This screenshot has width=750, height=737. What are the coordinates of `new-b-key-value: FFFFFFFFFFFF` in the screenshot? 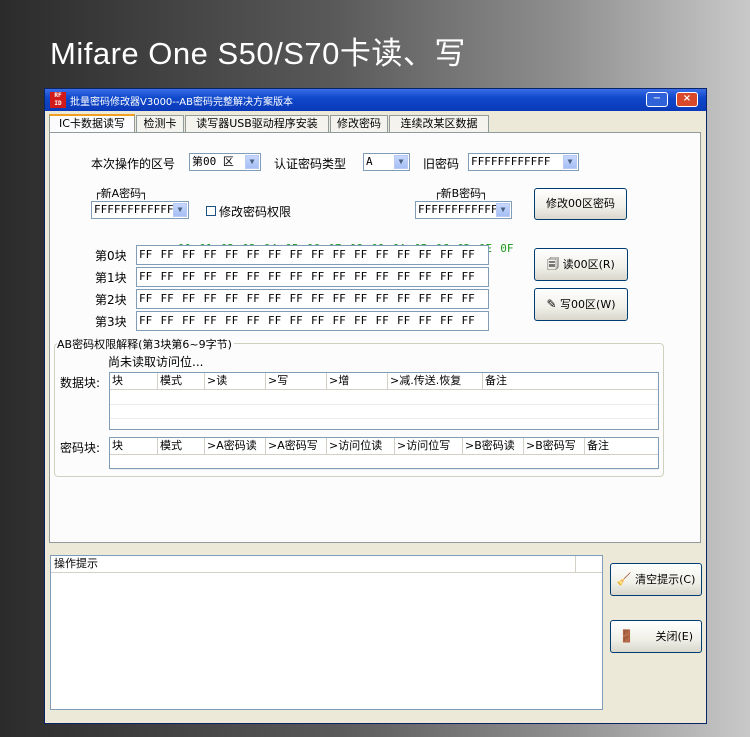 It's located at (458, 209).